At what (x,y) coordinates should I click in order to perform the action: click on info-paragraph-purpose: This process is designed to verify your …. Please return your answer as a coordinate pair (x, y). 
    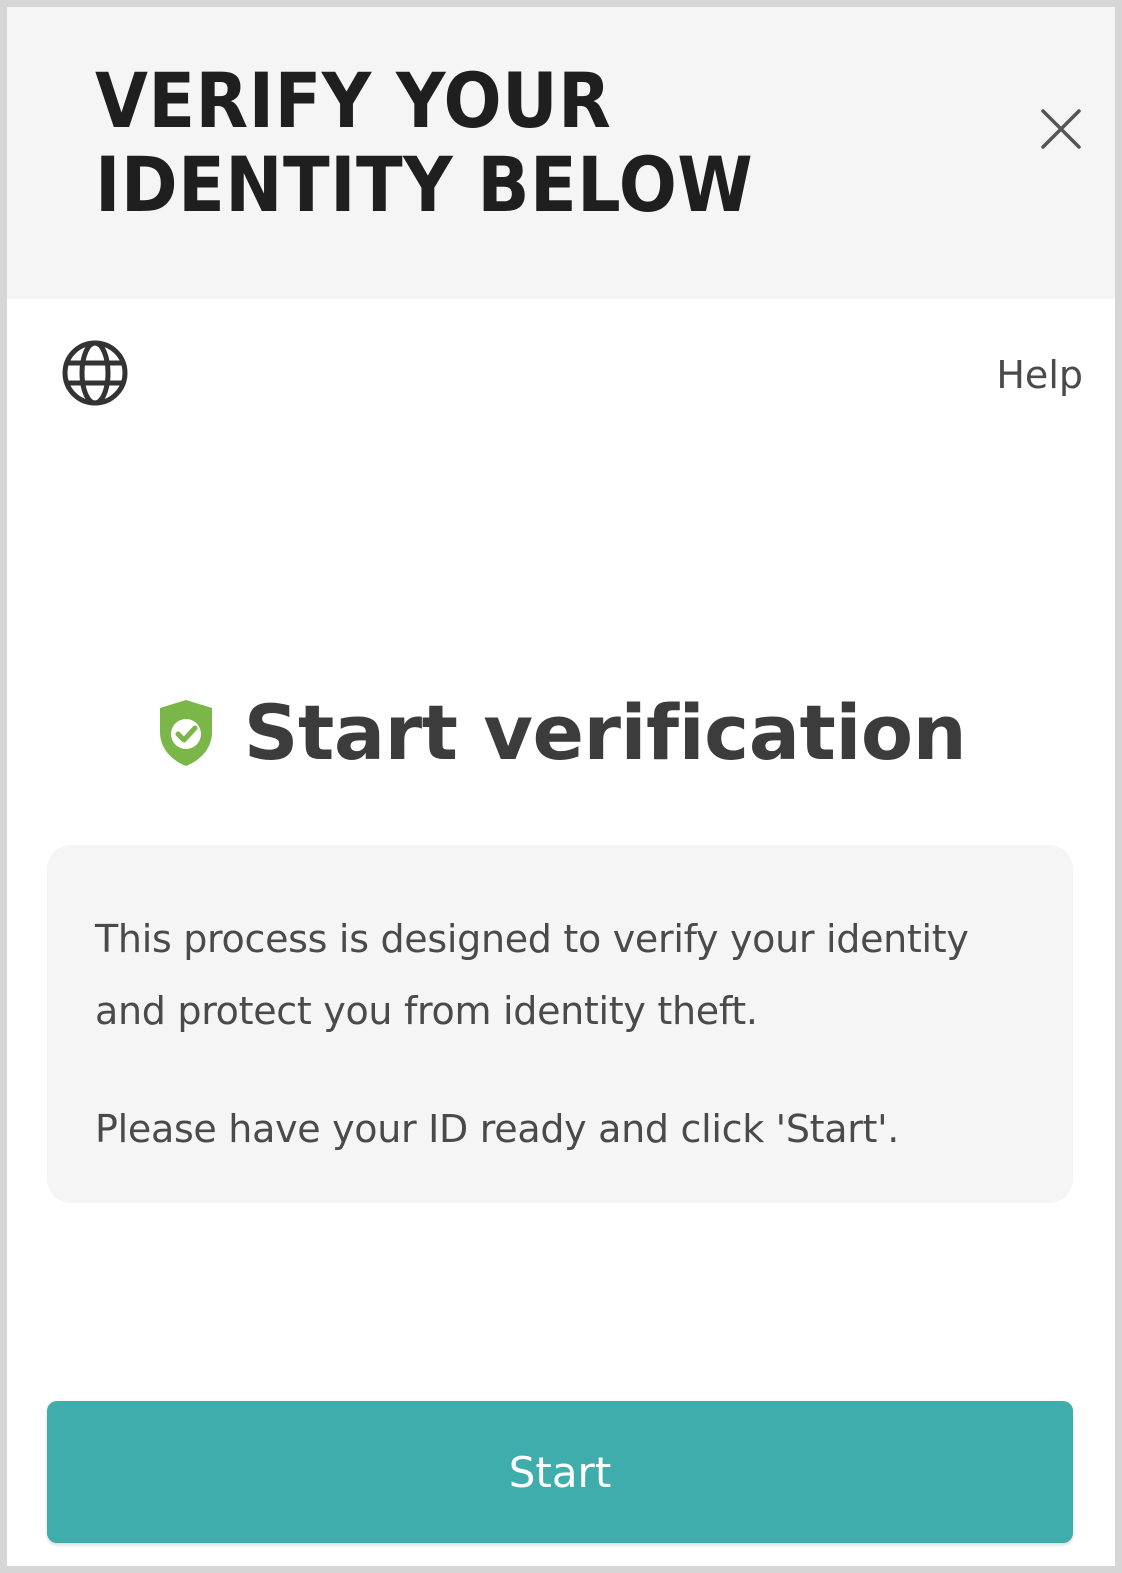
    Looking at the image, I should click on (532, 975).